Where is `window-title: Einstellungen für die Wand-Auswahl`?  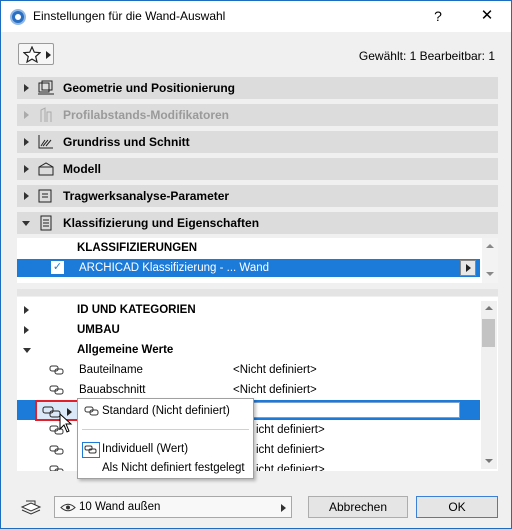 window-title: Einstellungen für die Wand-Auswahl is located at coordinates (129, 16).